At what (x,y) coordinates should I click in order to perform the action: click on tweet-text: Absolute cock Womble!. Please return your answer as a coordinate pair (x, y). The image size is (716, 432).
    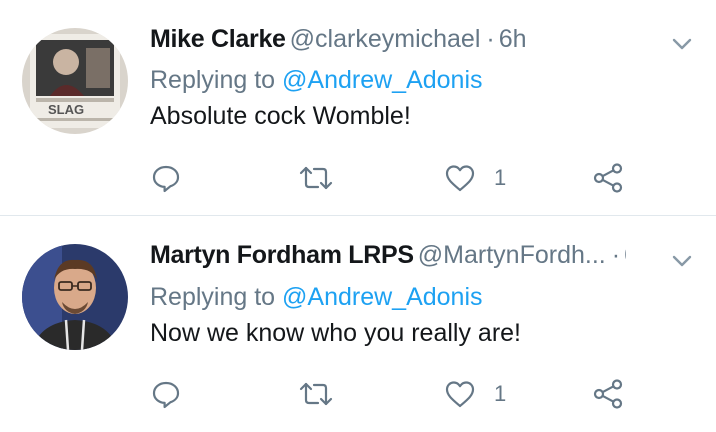
    Looking at the image, I should click on (280, 116).